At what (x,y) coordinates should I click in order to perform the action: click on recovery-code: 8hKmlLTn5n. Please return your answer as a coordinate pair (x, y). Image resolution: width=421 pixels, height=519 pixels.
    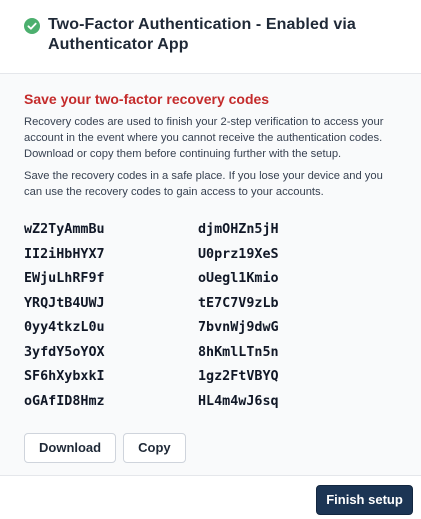
    Looking at the image, I should click on (238, 352).